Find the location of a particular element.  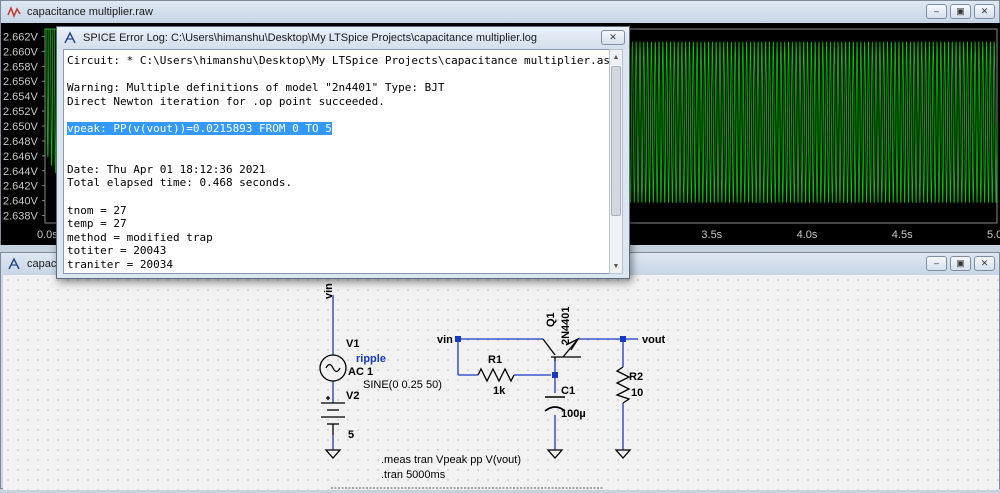

x-tick-label: 4.5s is located at coordinates (902, 235).